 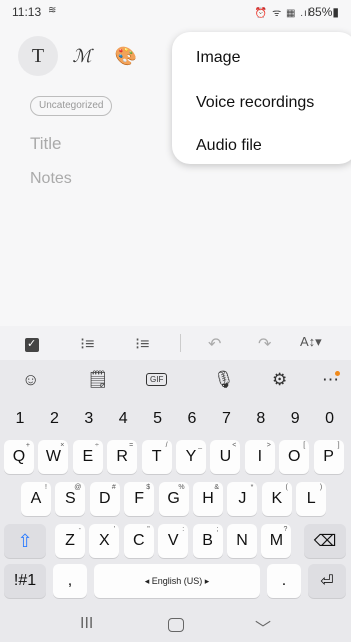 What do you see at coordinates (53, 457) in the screenshot?
I see `key-w: W ×` at bounding box center [53, 457].